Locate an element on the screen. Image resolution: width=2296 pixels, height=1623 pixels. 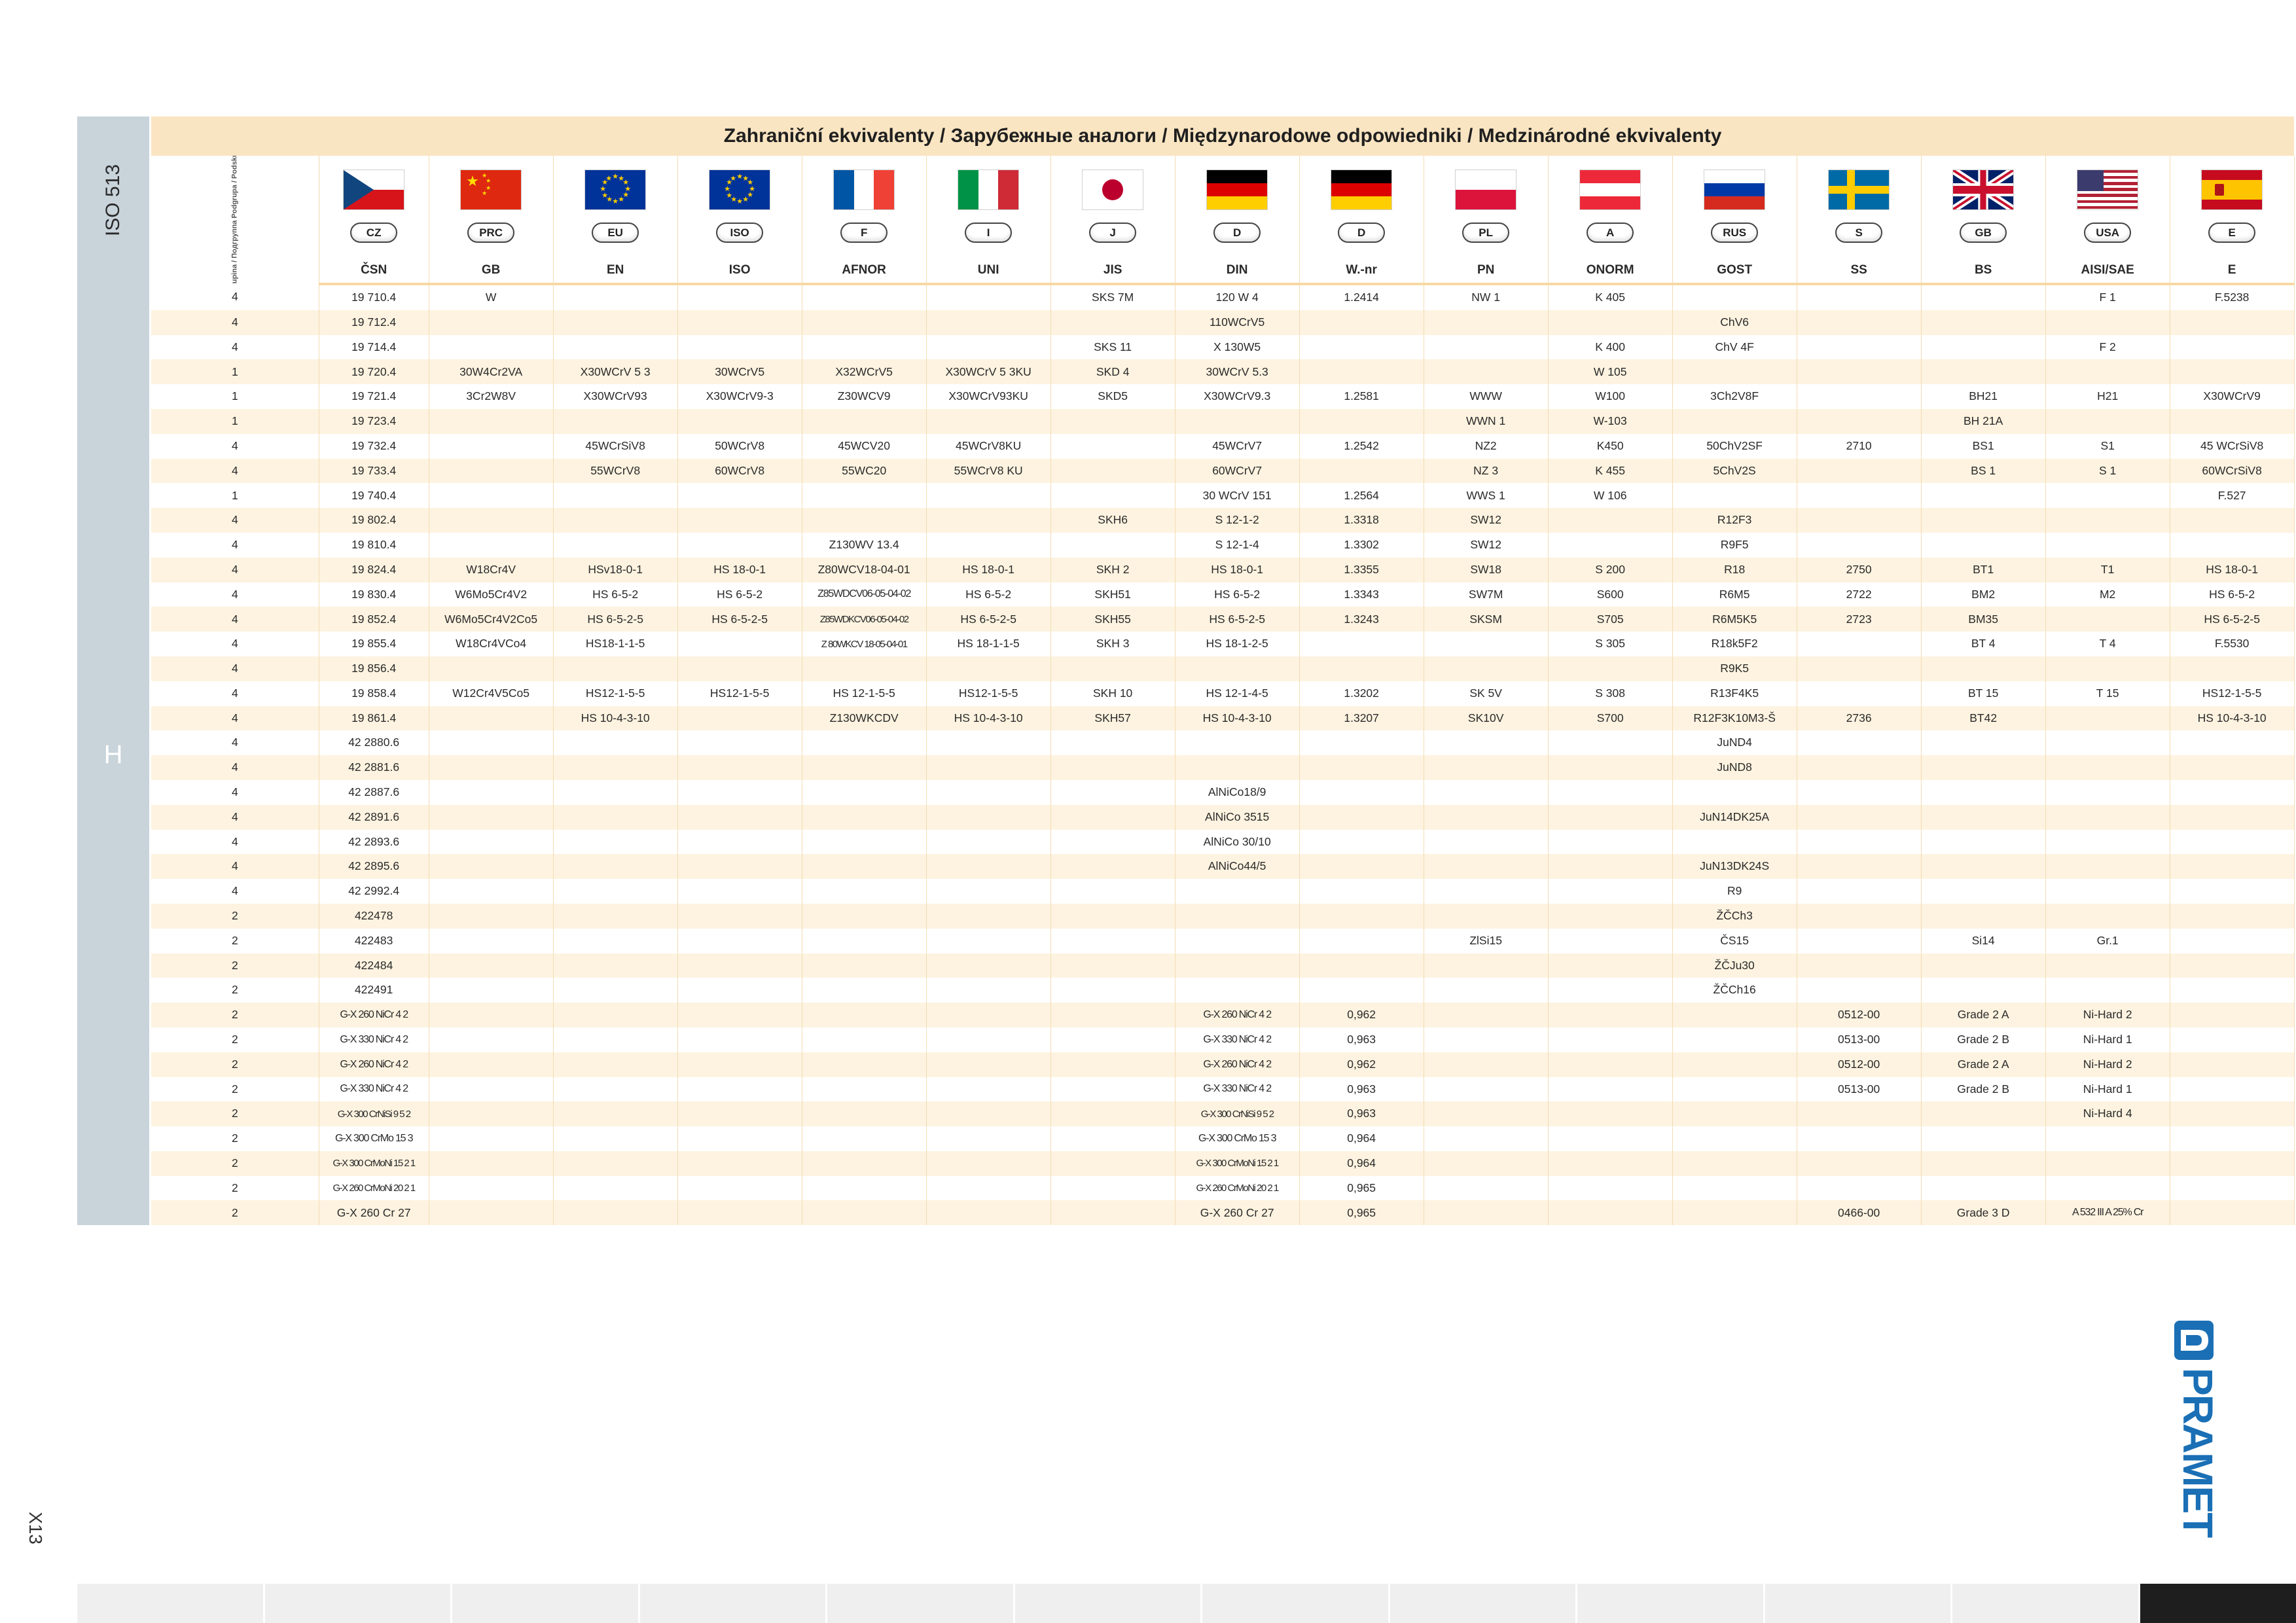
equivalent-cell: X32WCrV5 is located at coordinates (864, 372).